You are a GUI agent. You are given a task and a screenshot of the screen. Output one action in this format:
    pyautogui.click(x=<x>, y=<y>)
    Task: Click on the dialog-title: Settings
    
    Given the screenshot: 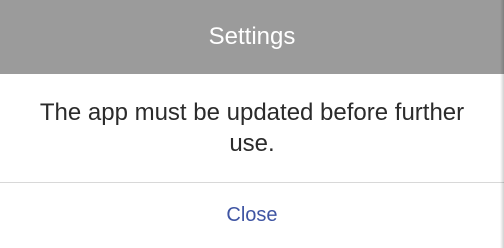 What is the action you would take?
    pyautogui.click(x=252, y=36)
    